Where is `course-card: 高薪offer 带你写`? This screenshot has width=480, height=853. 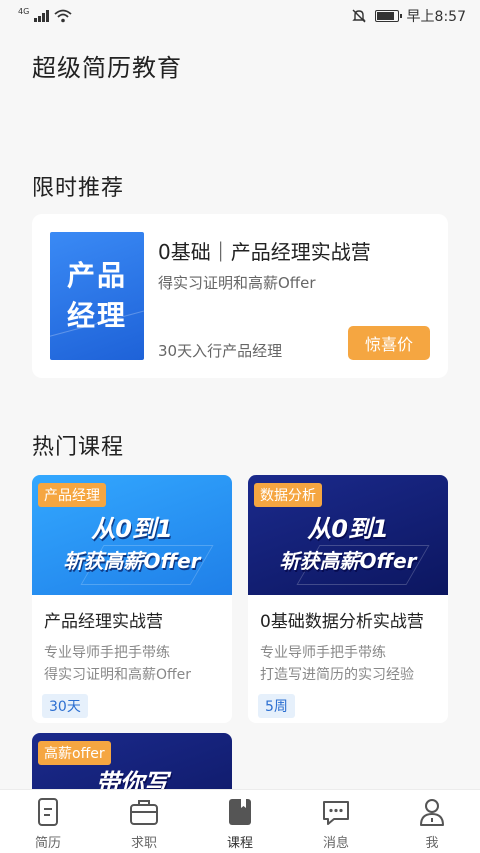
course-card: 高薪offer 带你写 is located at coordinates (132, 761).